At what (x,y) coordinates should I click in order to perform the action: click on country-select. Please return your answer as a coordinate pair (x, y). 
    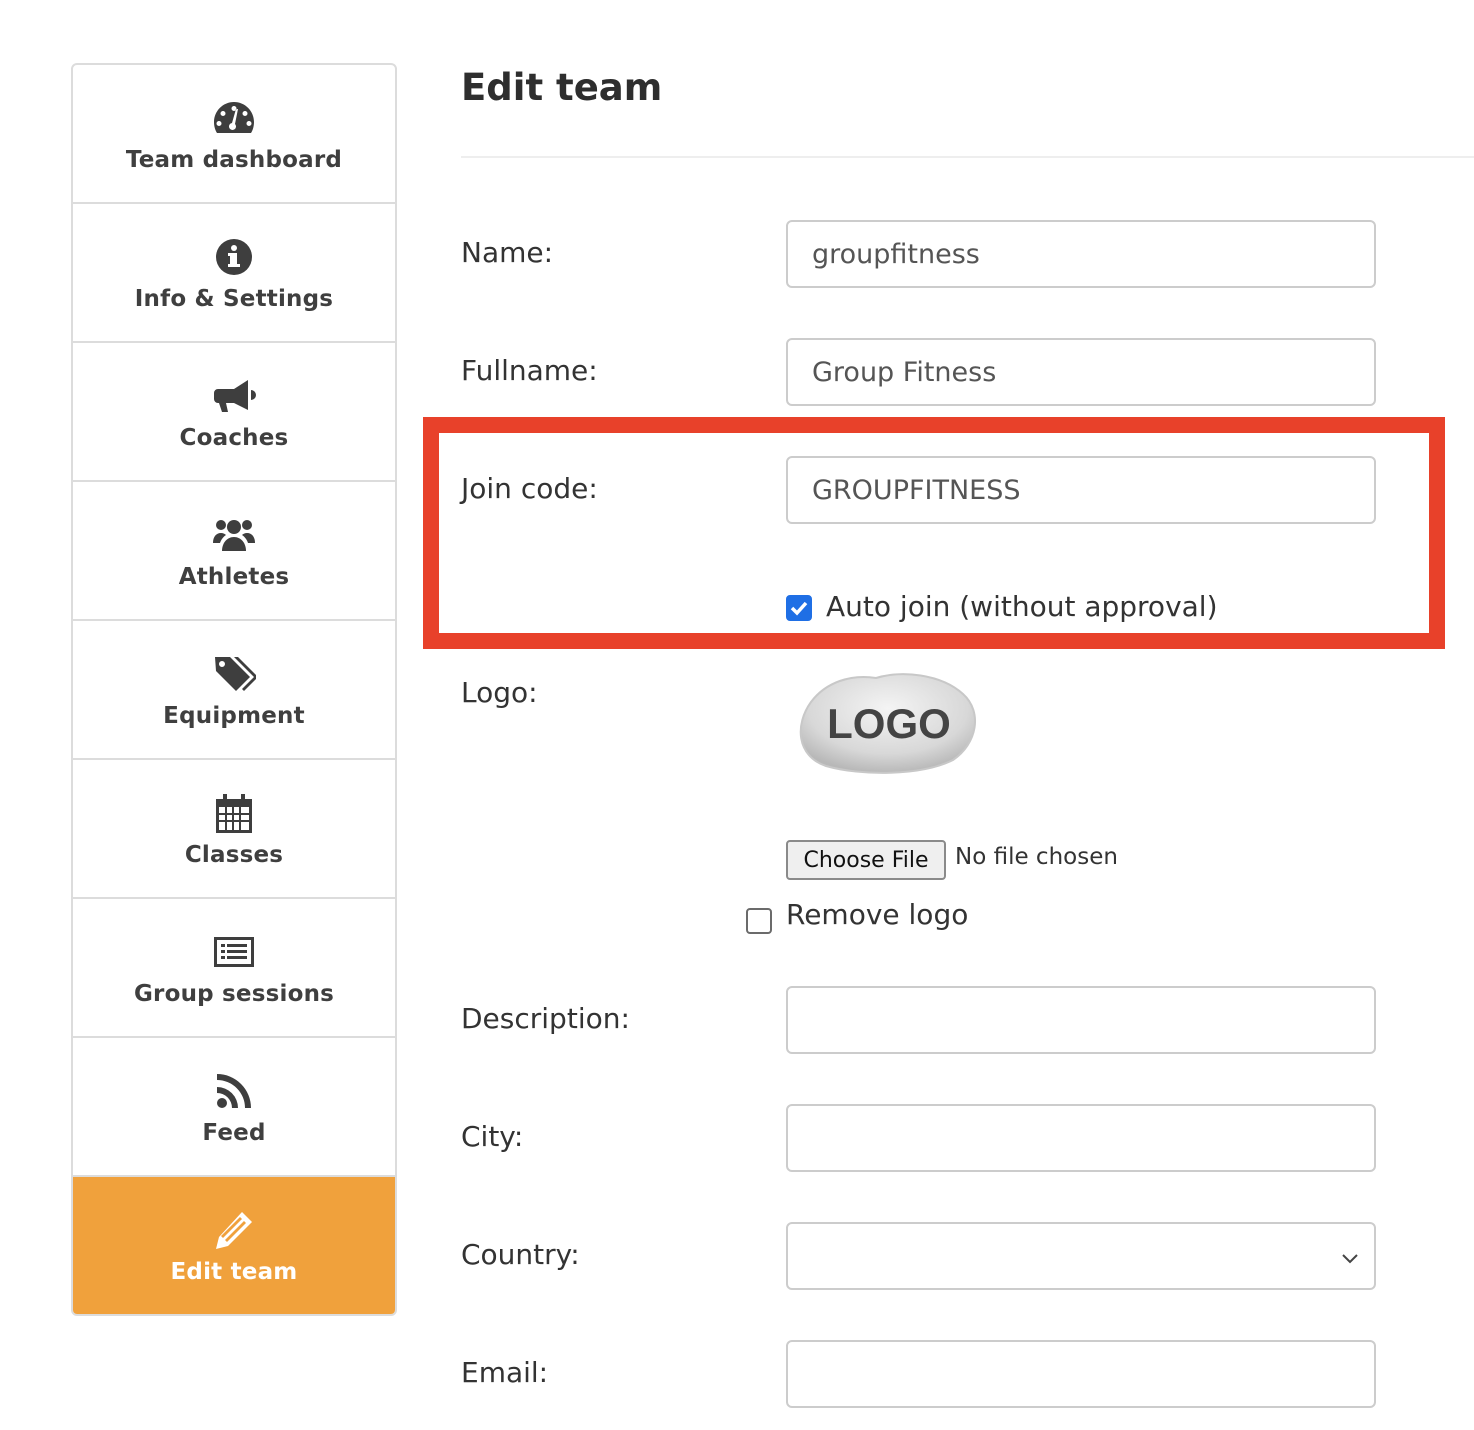
    Looking at the image, I should click on (1081, 1256).